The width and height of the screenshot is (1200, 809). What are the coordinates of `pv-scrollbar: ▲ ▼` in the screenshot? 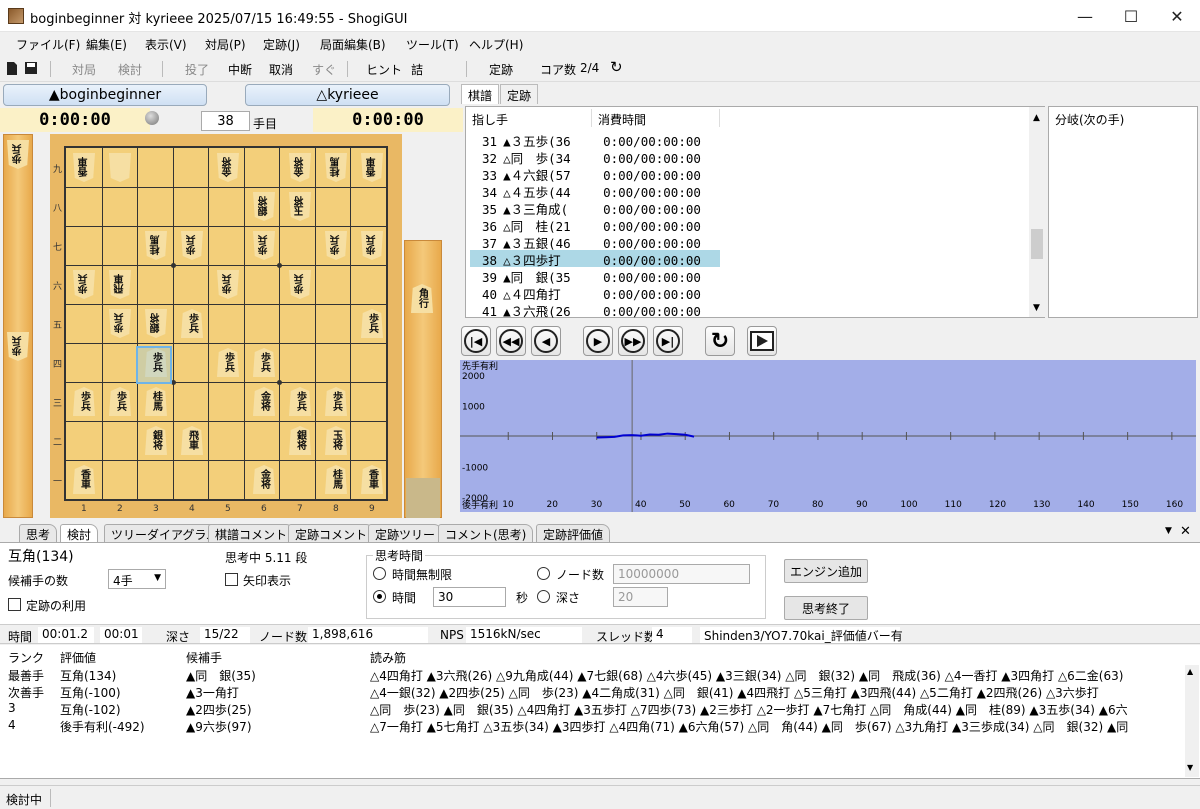 It's located at (1192, 721).